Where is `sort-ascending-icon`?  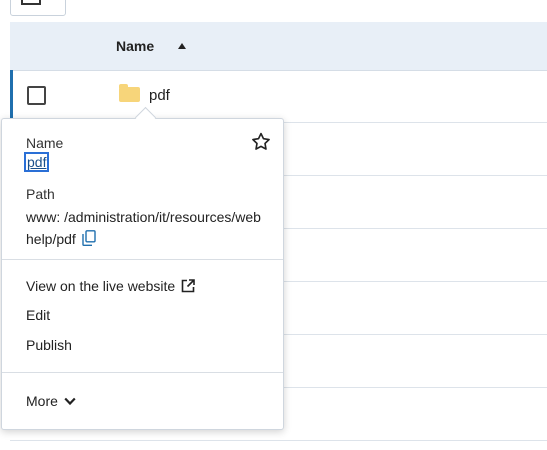 sort-ascending-icon is located at coordinates (182, 46).